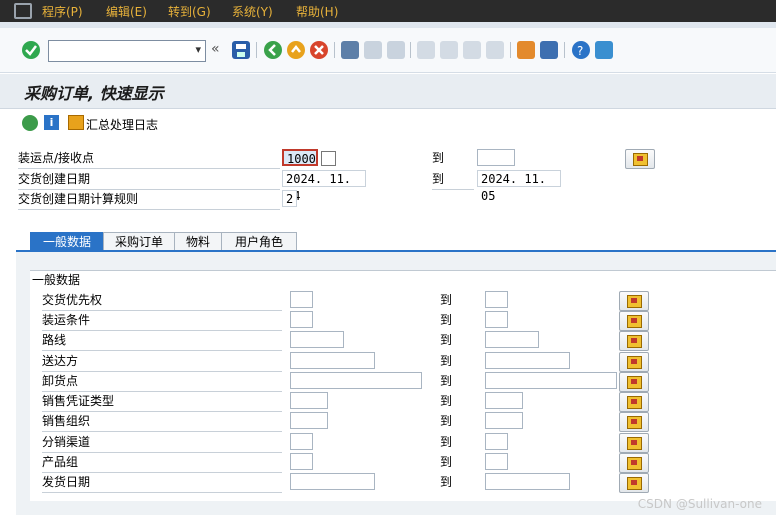  What do you see at coordinates (699, 504) in the screenshot?
I see `watermark: CSDN @Sullivan-one` at bounding box center [699, 504].